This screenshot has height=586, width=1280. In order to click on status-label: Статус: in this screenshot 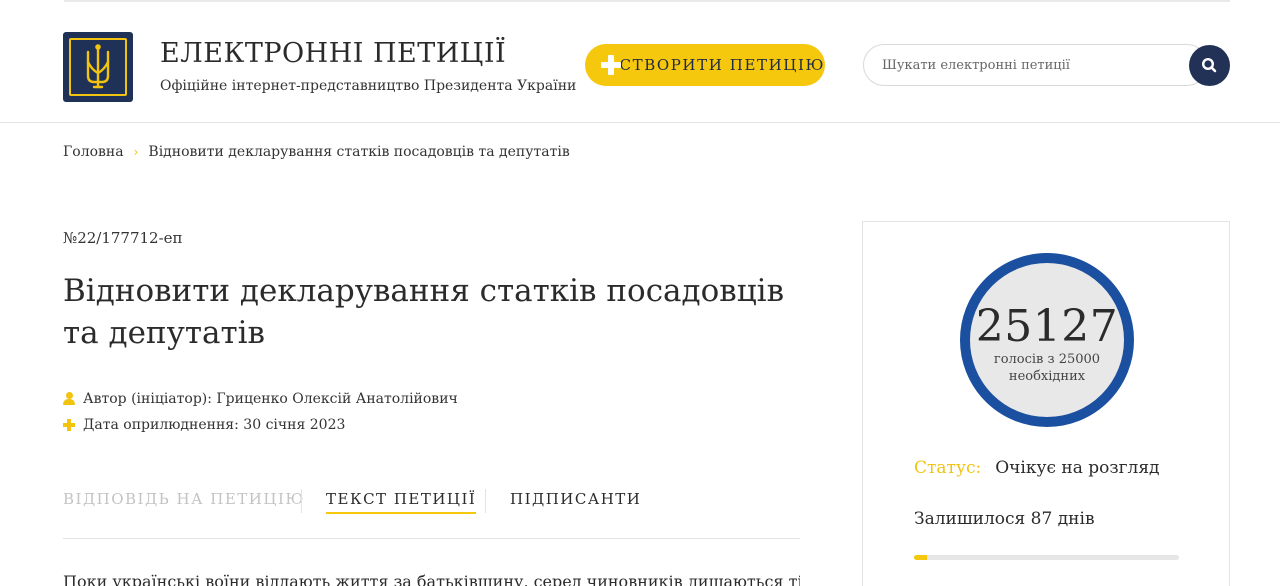, I will do `click(948, 468)`.